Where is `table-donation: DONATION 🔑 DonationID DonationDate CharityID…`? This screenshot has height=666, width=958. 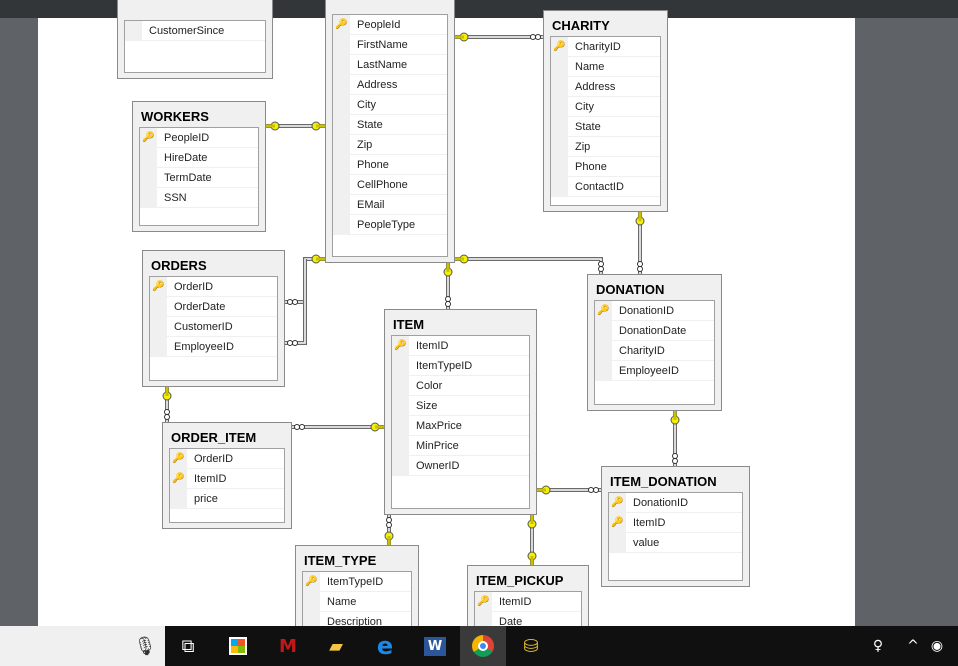 table-donation: DONATION 🔑 DonationID DonationDate CharityID… is located at coordinates (654, 342).